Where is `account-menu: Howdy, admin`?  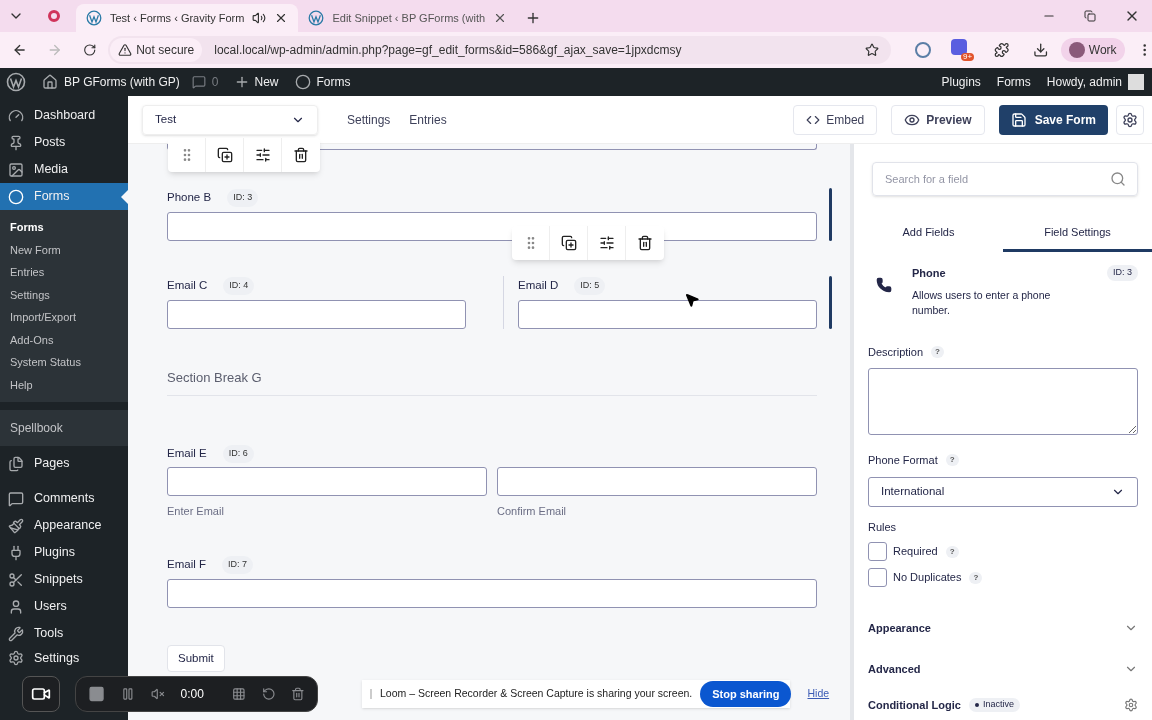 account-menu: Howdy, admin is located at coordinates (1095, 82).